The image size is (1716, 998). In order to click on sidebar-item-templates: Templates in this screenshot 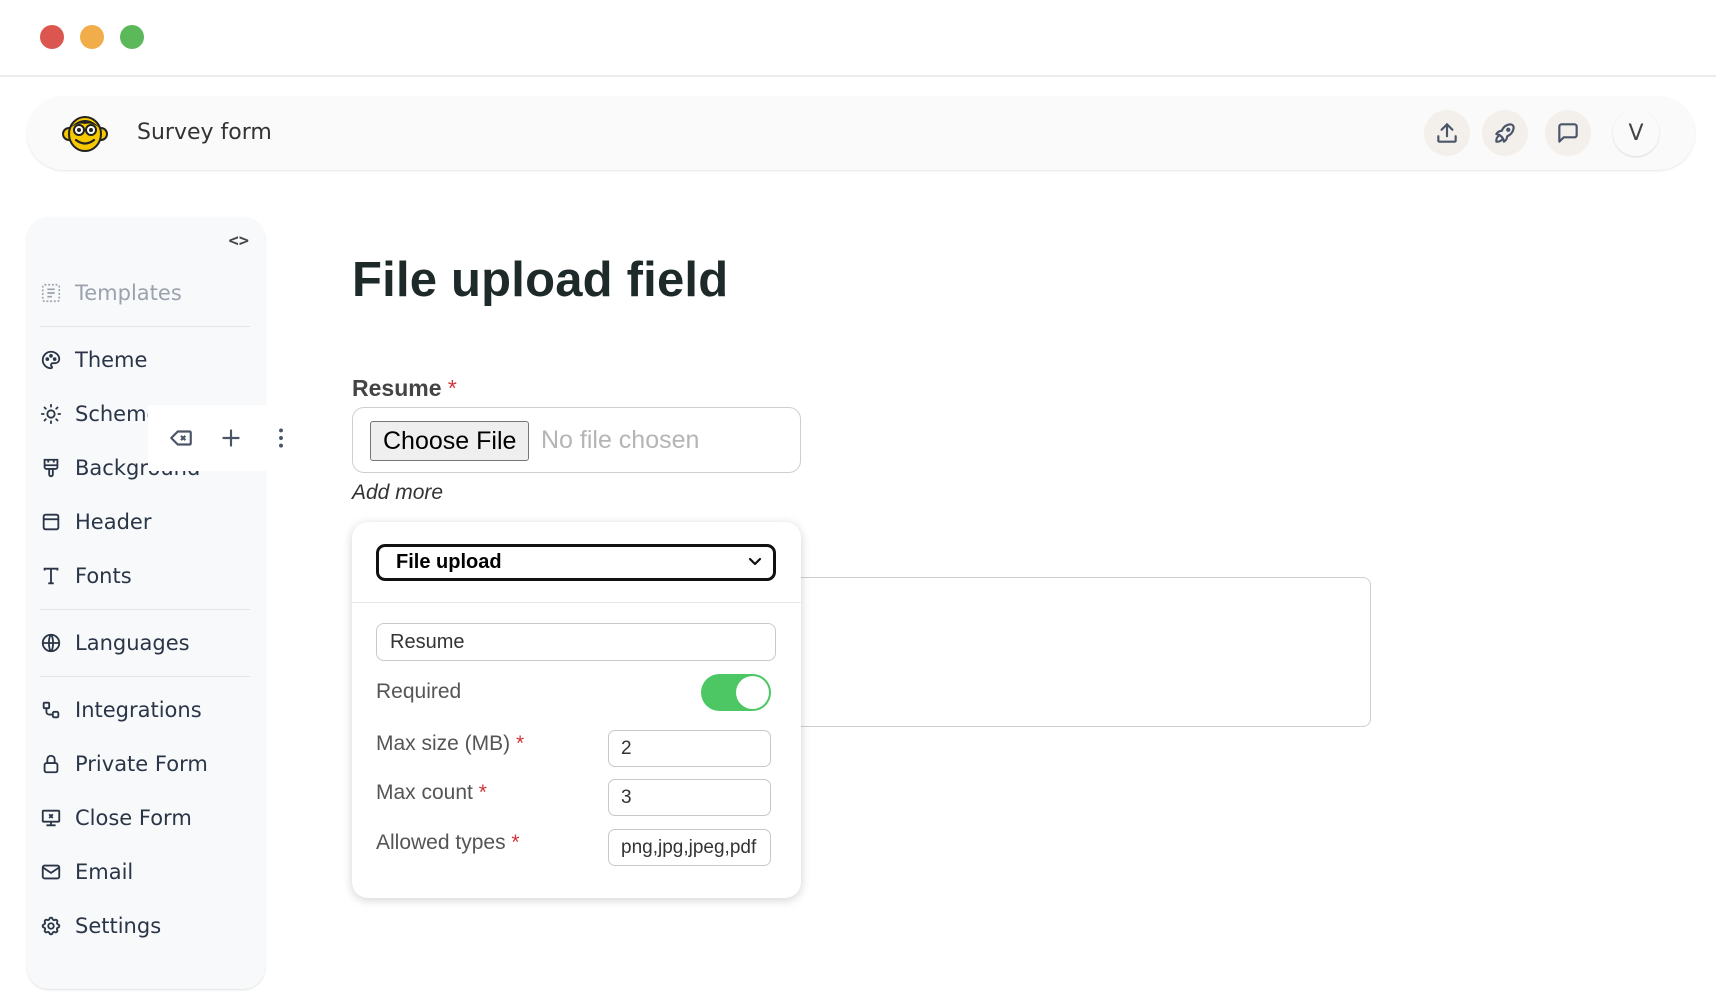, I will do `click(111, 293)`.